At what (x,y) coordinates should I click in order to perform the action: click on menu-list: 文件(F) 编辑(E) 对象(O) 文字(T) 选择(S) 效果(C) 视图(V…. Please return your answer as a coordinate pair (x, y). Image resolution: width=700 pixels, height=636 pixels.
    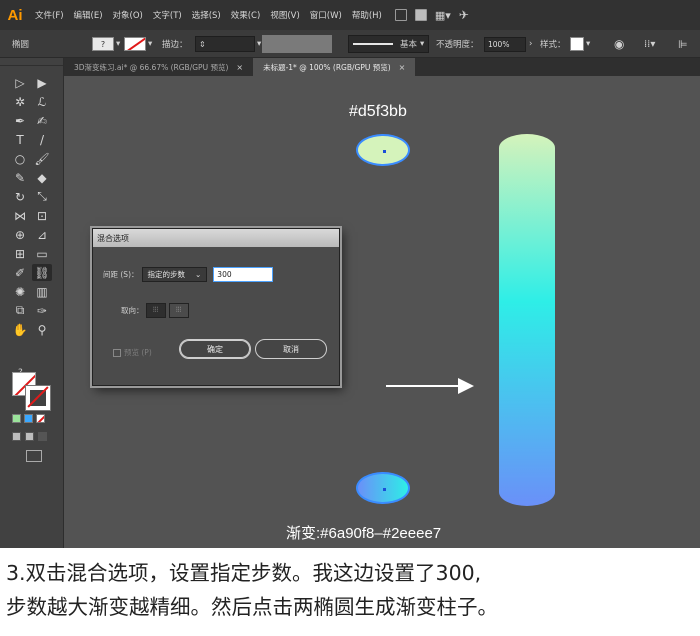
    Looking at the image, I should click on (208, 15).